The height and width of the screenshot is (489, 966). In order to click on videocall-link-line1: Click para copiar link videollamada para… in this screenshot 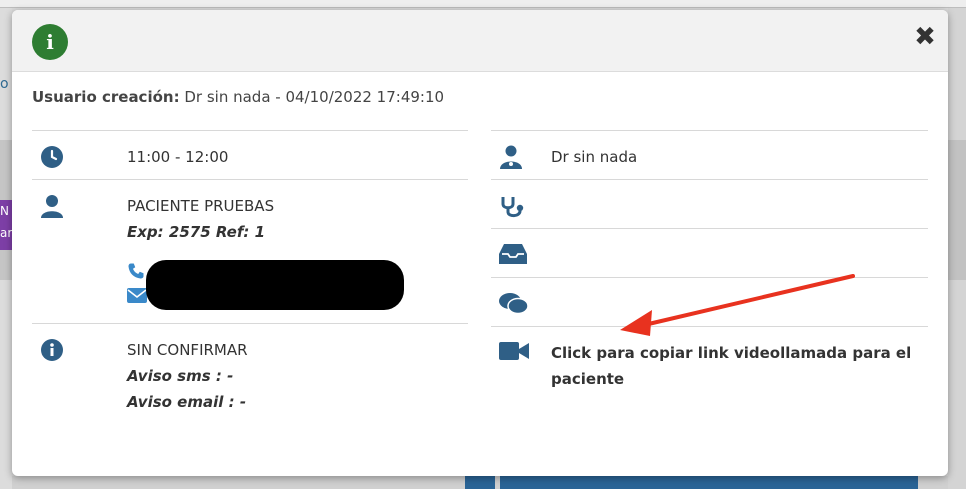, I will do `click(731, 353)`.